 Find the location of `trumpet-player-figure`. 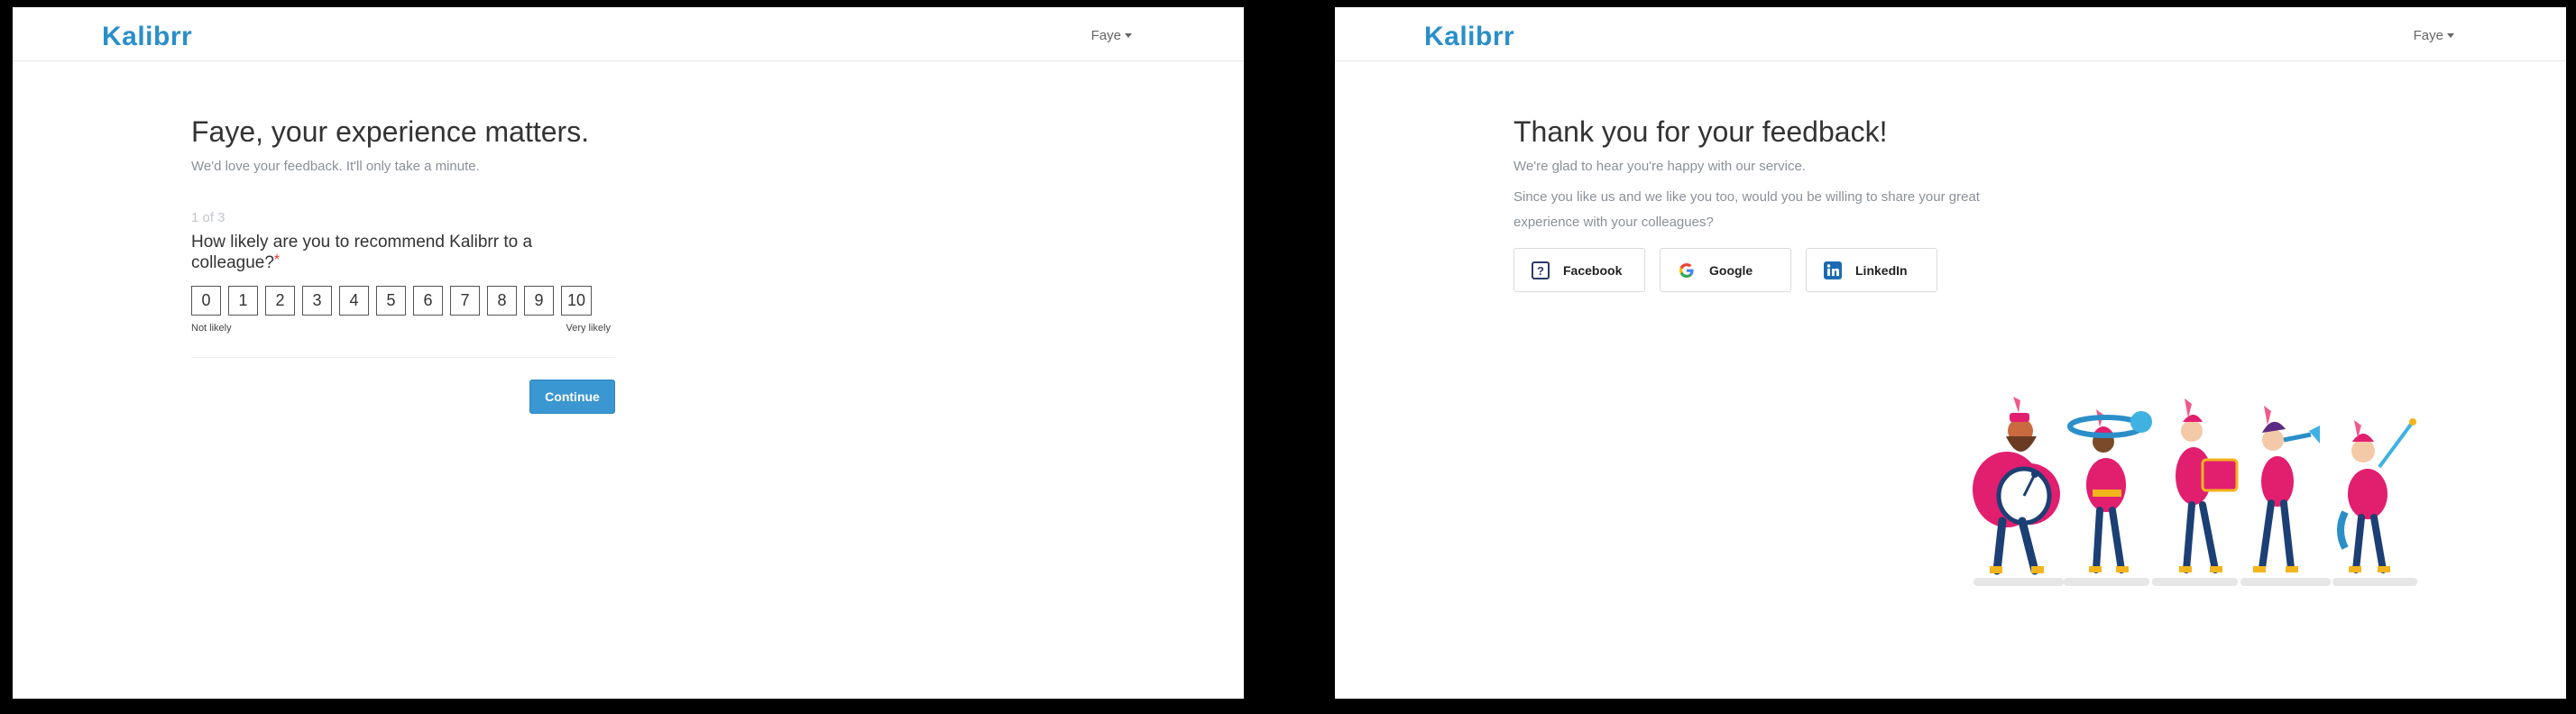

trumpet-player-figure is located at coordinates (2287, 489).